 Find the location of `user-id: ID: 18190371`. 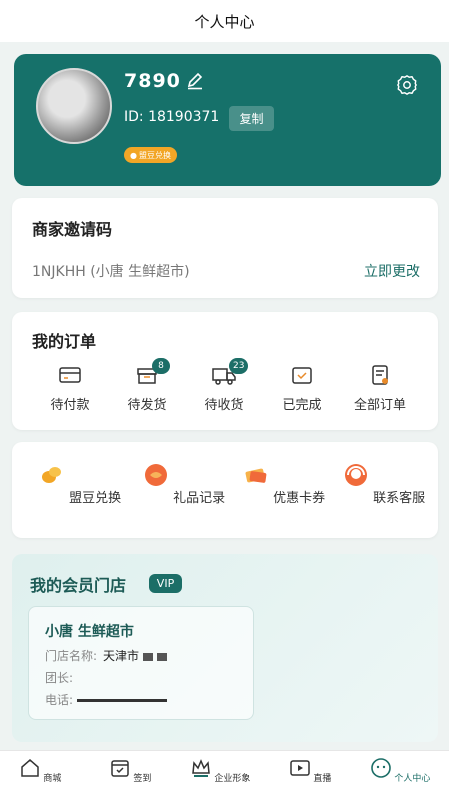

user-id: ID: 18190371 is located at coordinates (172, 117).